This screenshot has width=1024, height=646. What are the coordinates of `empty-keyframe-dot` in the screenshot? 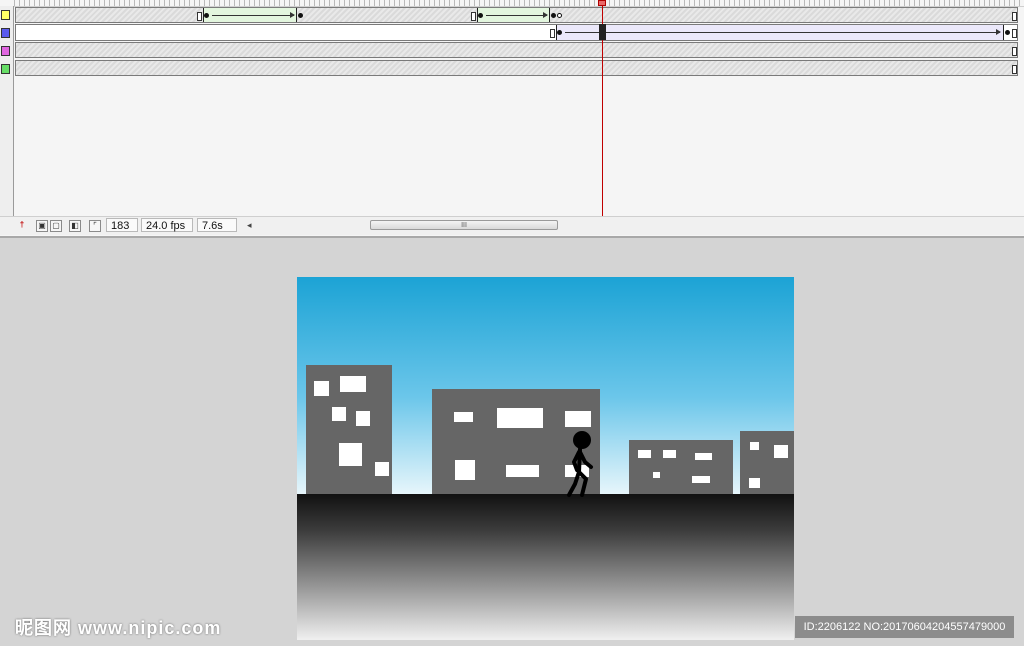 It's located at (559, 15).